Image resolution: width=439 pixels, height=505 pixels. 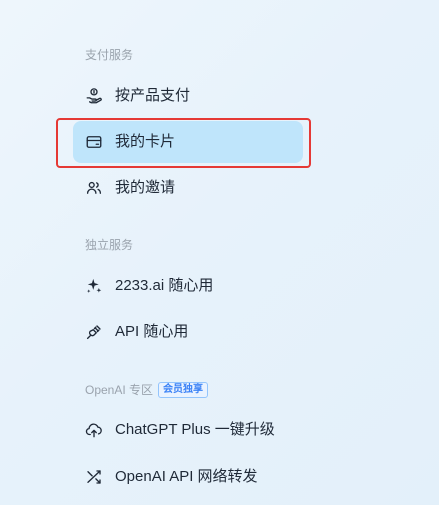 I want to click on sidebar-item-label: API 随心用, so click(x=152, y=331).